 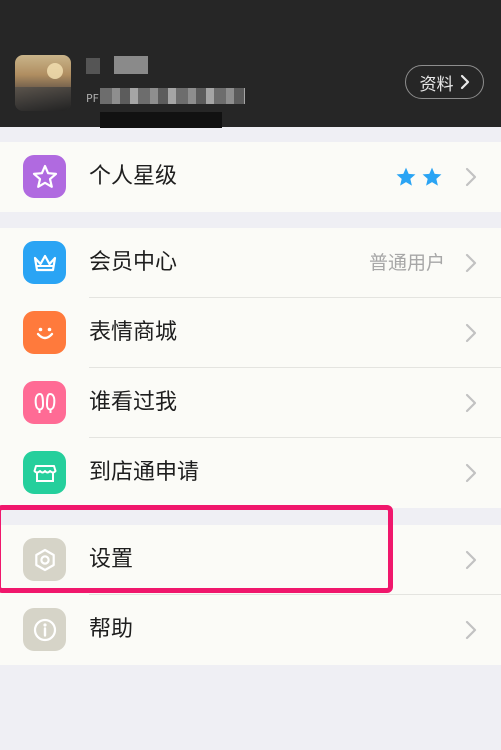 What do you see at coordinates (111, 629) in the screenshot?
I see `menu-item-label: 帮助` at bounding box center [111, 629].